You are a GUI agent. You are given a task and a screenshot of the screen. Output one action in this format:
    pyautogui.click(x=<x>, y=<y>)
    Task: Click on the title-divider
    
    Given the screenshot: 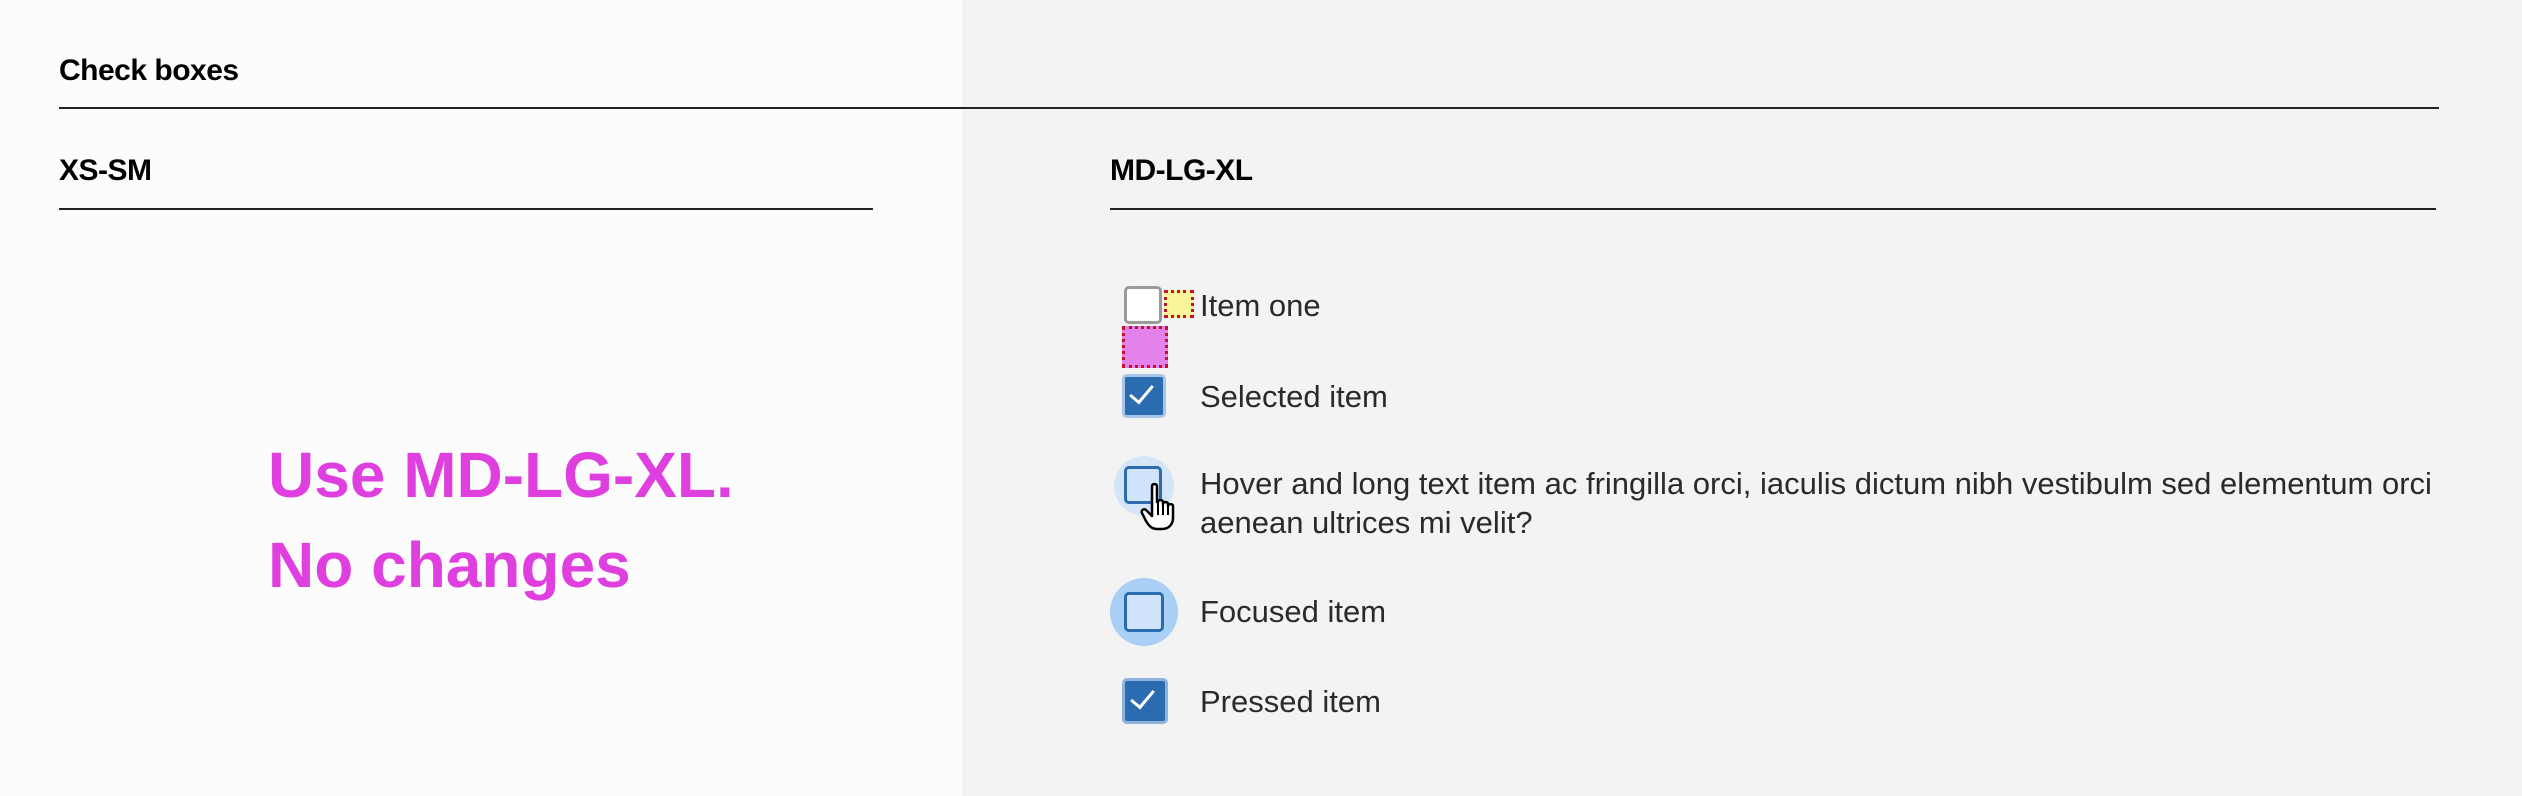 What is the action you would take?
    pyautogui.click(x=1249, y=108)
    